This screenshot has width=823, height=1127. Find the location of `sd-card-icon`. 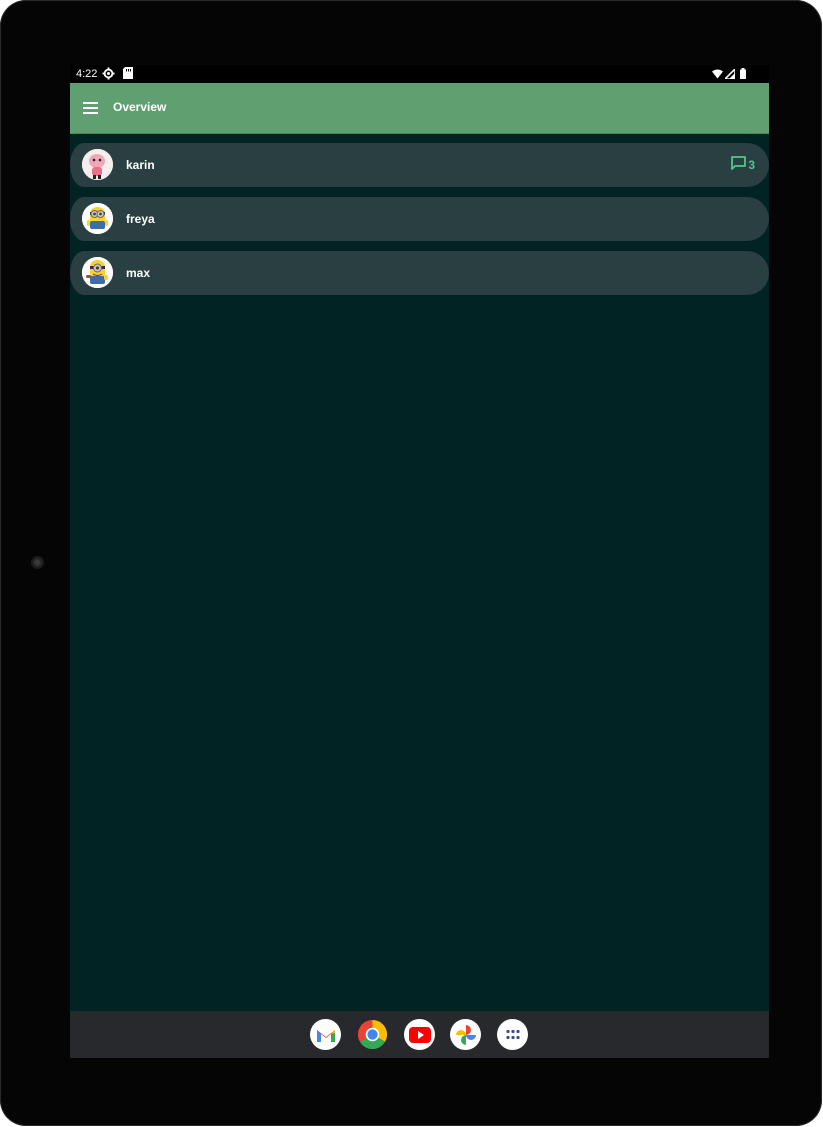

sd-card-icon is located at coordinates (128, 74).